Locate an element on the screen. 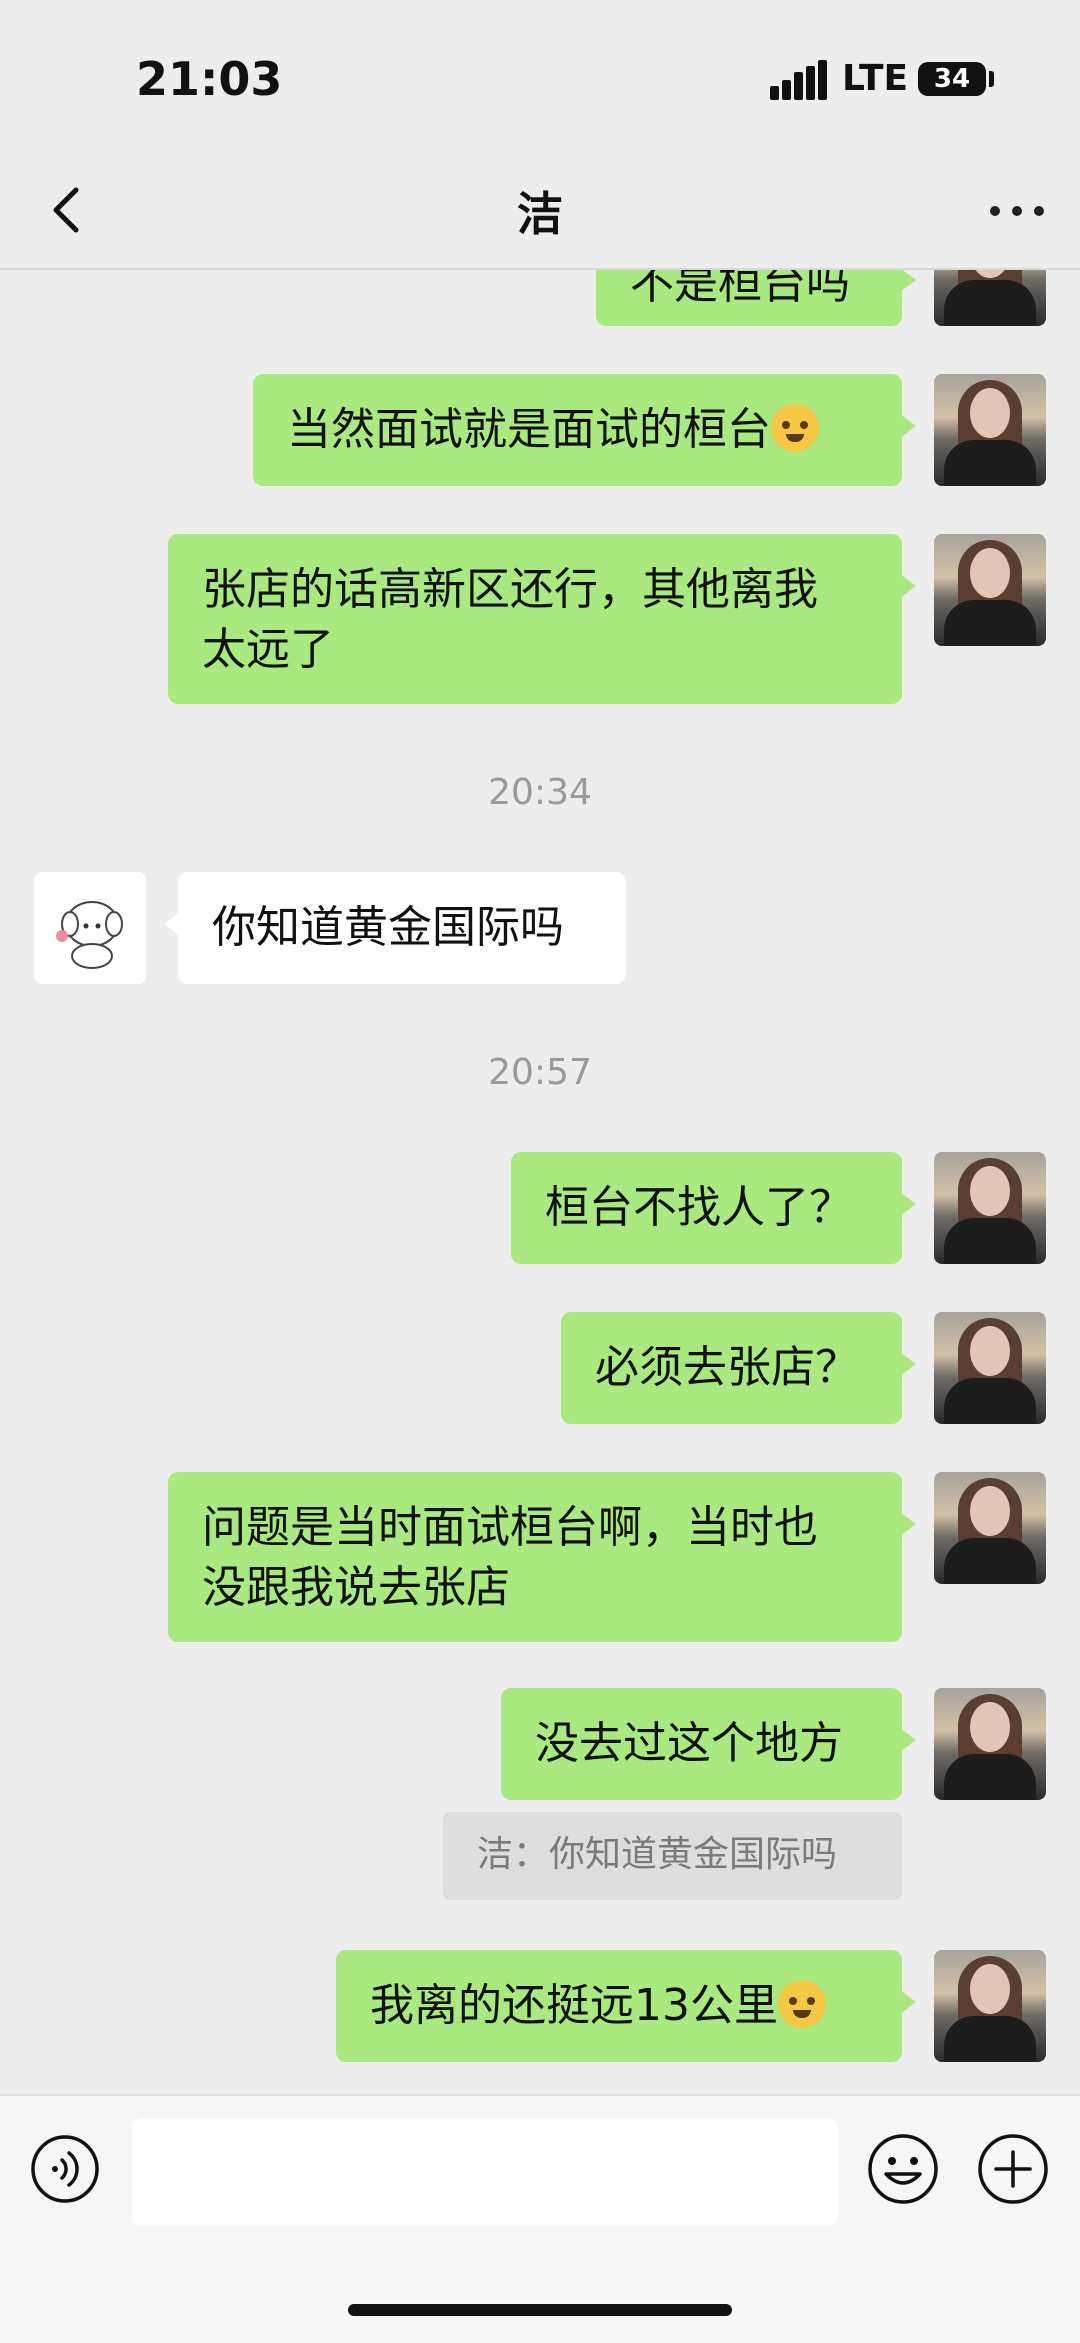  message-text-line: 张店的话高新区还行，其他离我 is located at coordinates (510, 589).